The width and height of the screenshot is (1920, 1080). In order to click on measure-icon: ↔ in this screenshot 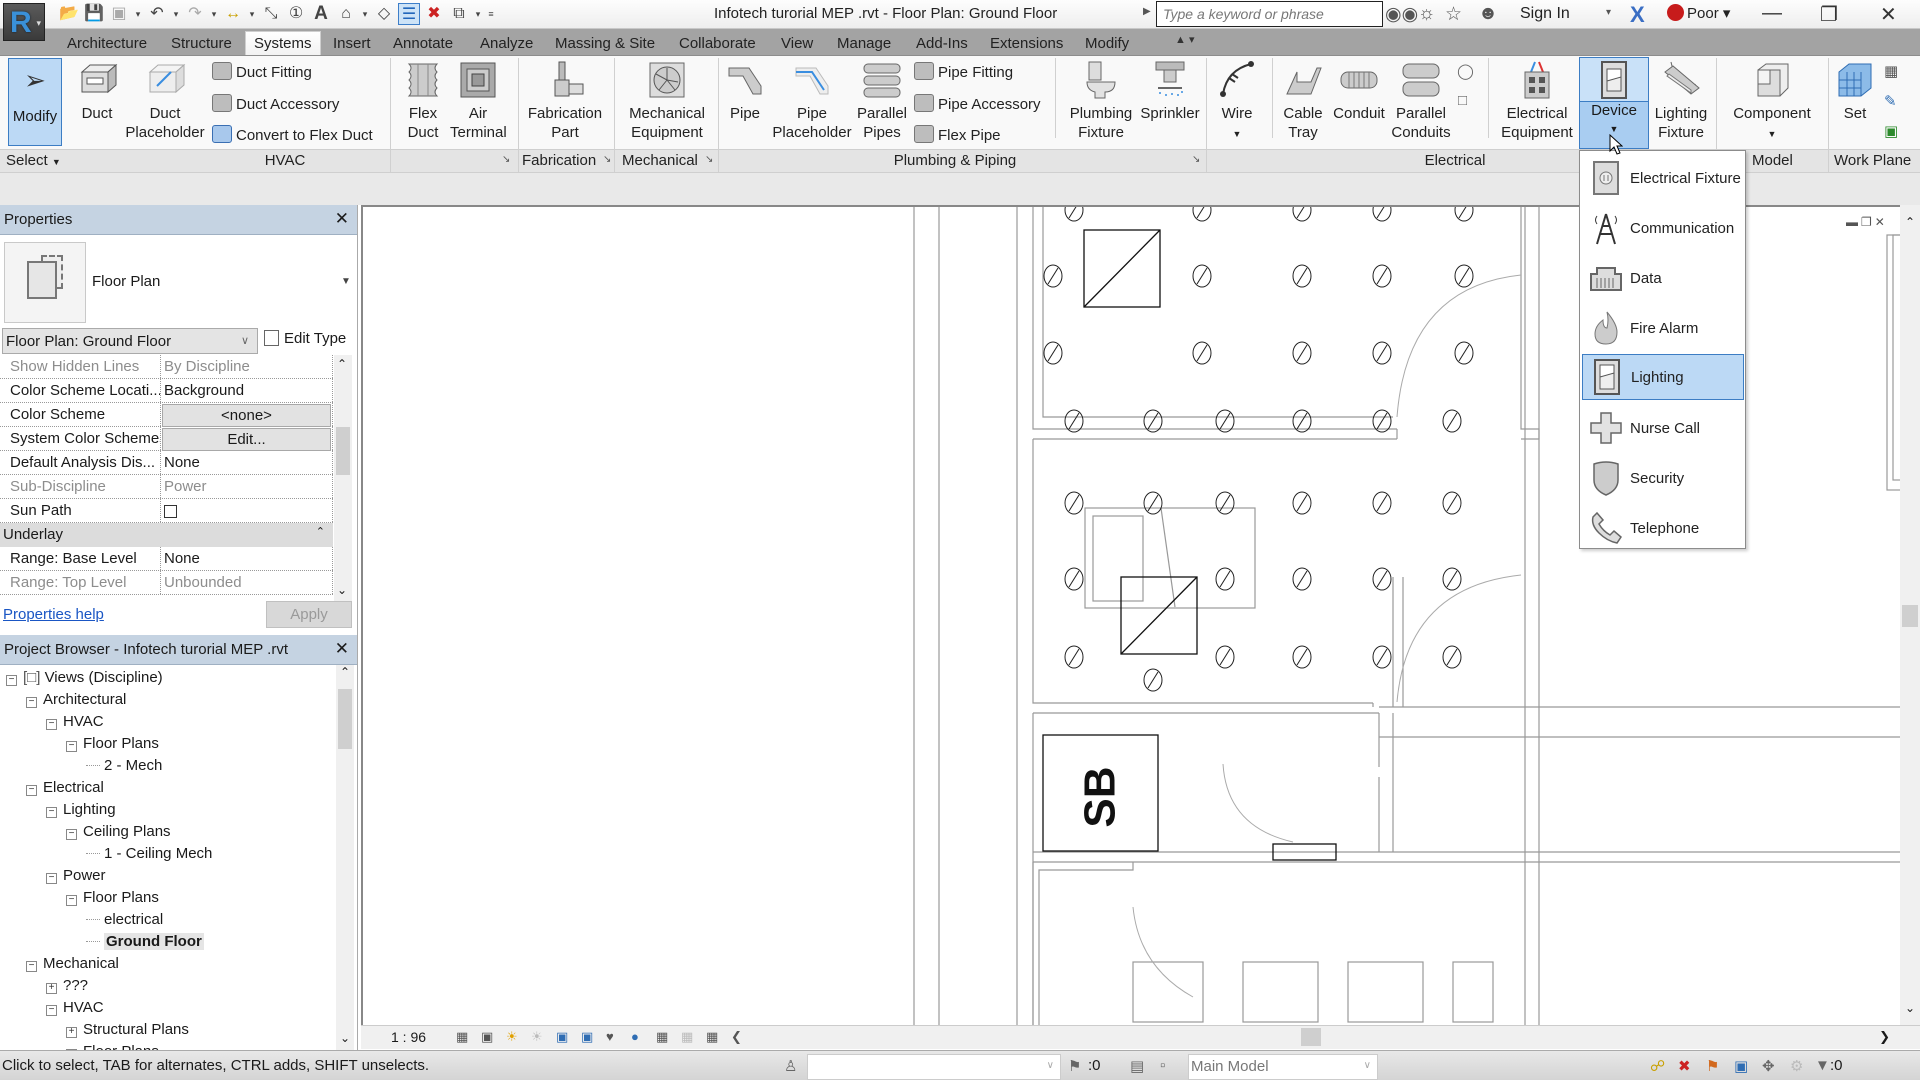, I will do `click(233, 14)`.